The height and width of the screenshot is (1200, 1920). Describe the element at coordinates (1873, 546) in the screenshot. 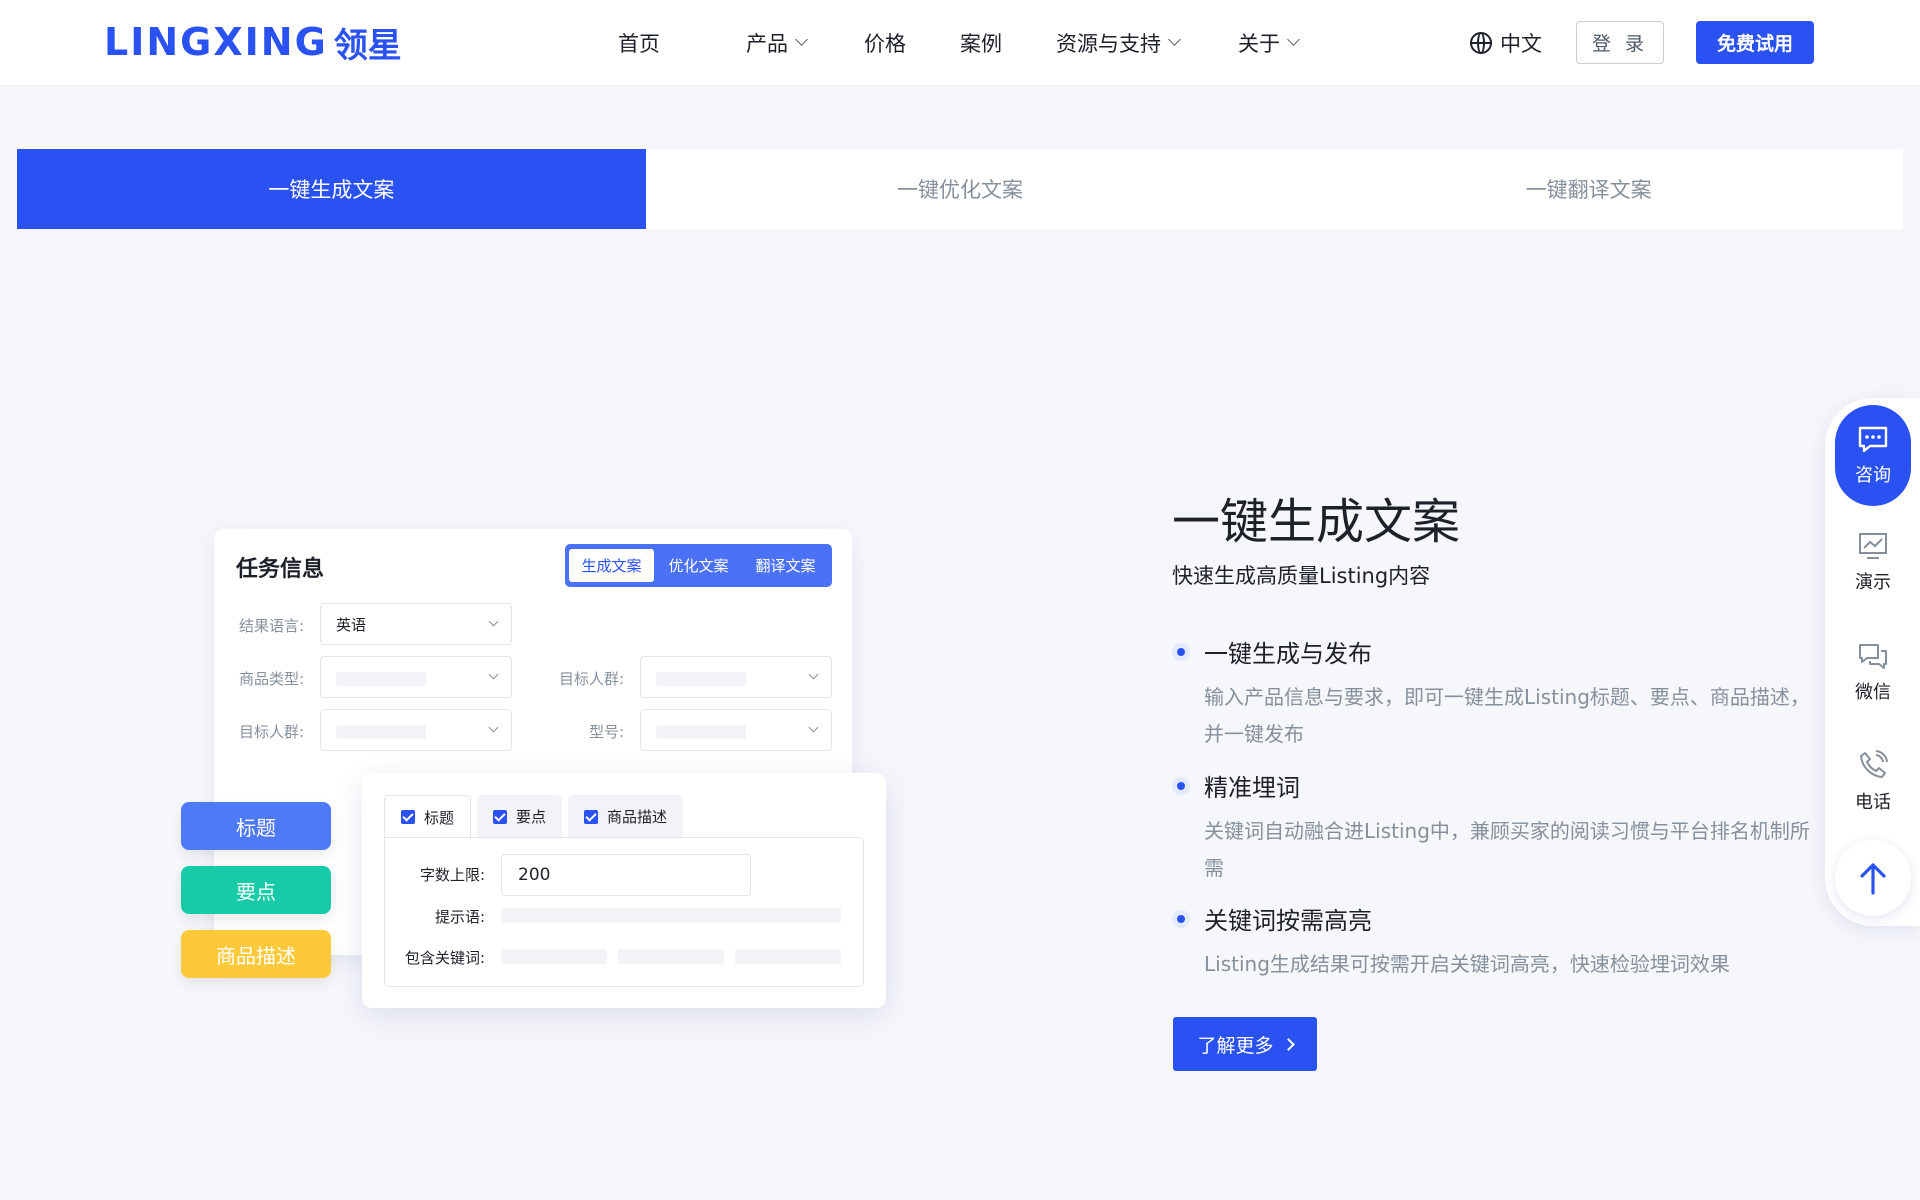

I see `chart-line-icon` at that location.